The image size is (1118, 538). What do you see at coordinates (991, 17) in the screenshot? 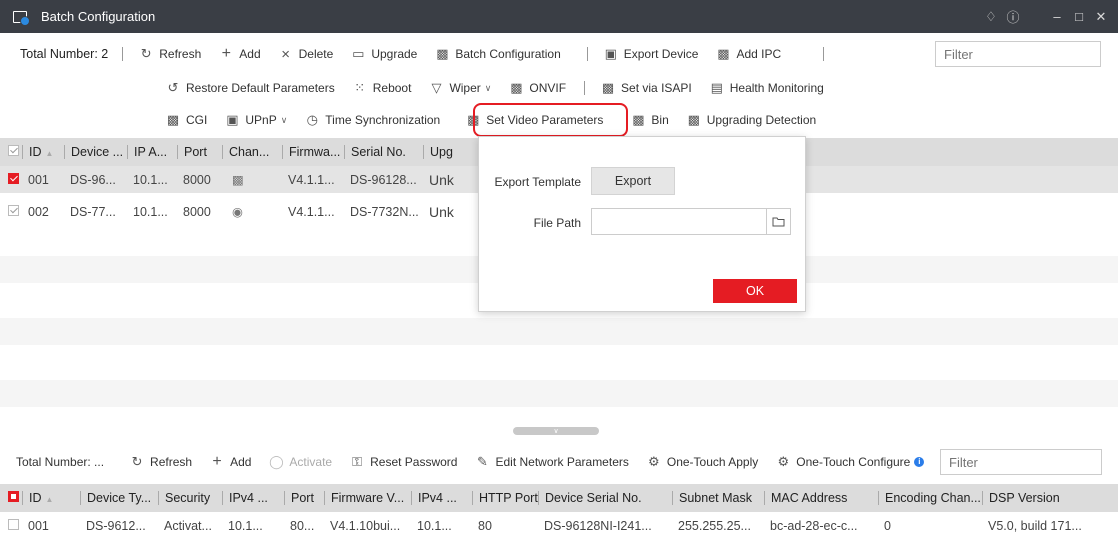
I see `bell-icon: ♢` at bounding box center [991, 17].